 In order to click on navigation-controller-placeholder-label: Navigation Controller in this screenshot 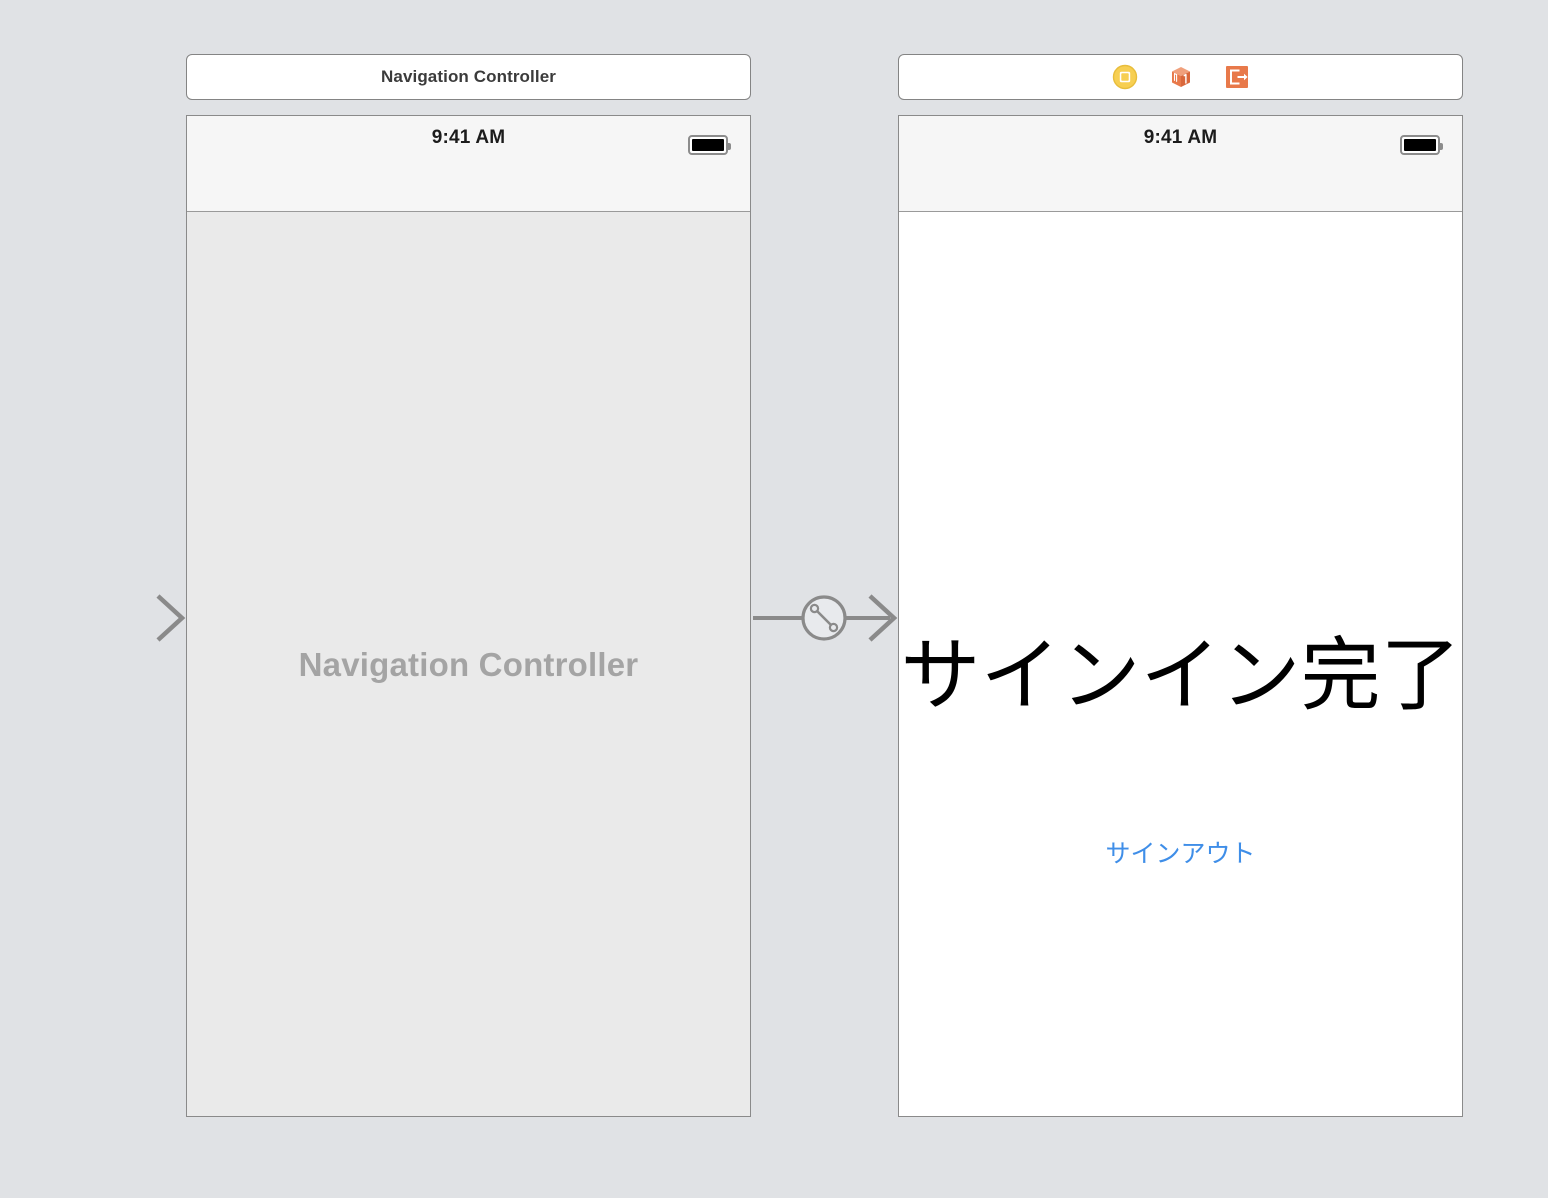, I will do `click(468, 664)`.